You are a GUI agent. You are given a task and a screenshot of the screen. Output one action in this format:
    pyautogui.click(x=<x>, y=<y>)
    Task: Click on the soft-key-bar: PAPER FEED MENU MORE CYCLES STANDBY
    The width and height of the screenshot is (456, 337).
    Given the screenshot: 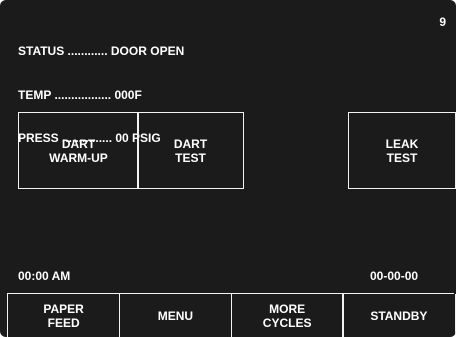 What is the action you would take?
    pyautogui.click(x=231, y=315)
    